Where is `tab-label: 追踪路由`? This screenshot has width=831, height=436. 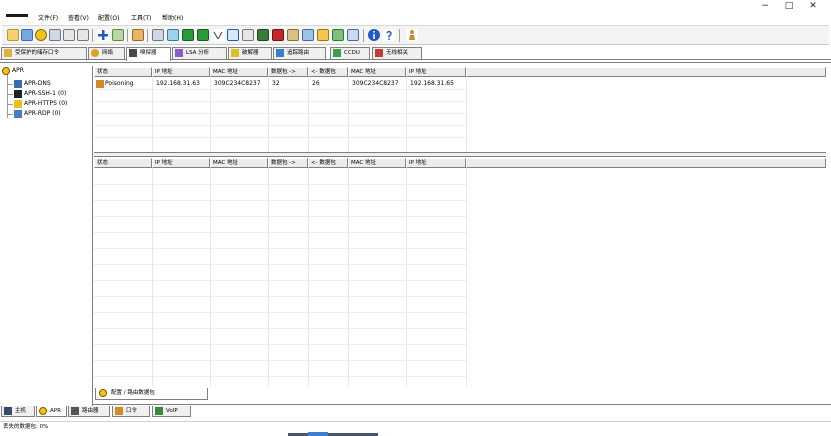
tab-label: 追踪路由 is located at coordinates (298, 53).